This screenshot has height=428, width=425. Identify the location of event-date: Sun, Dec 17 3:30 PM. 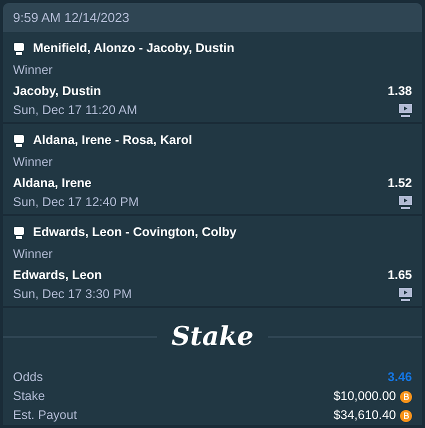
(72, 294).